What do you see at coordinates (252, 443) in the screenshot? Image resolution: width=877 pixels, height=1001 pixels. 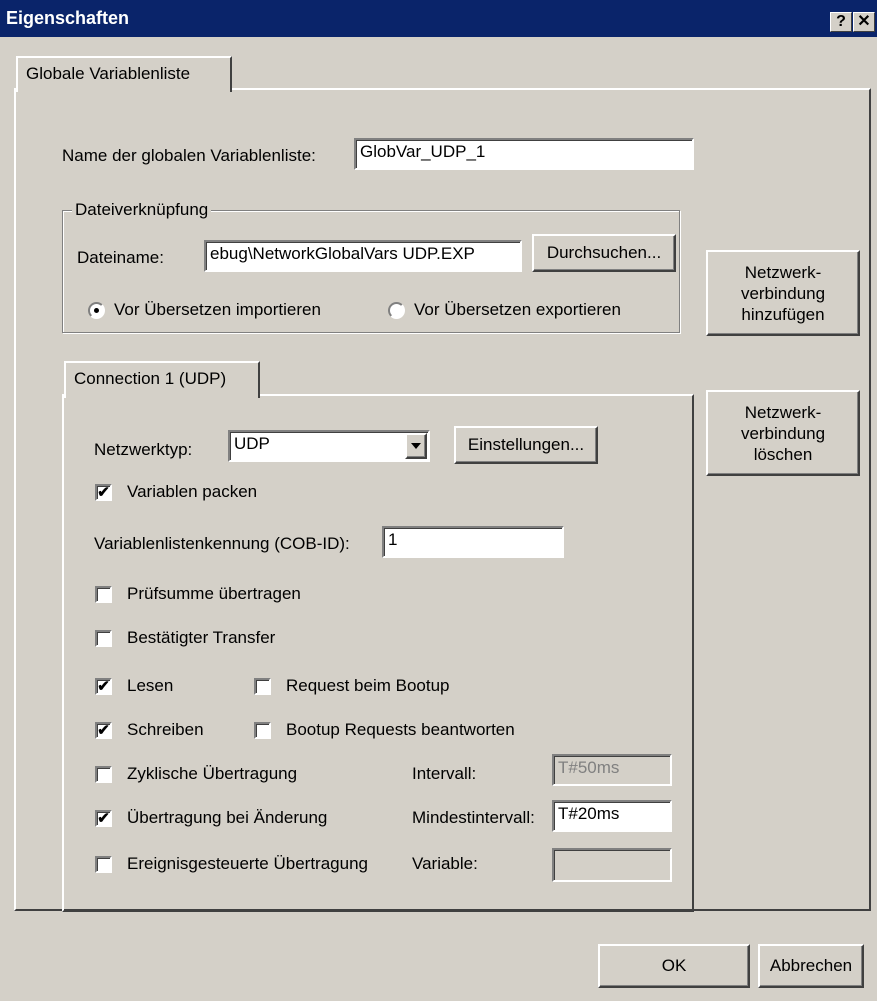 I see `network-type-value: UDP` at bounding box center [252, 443].